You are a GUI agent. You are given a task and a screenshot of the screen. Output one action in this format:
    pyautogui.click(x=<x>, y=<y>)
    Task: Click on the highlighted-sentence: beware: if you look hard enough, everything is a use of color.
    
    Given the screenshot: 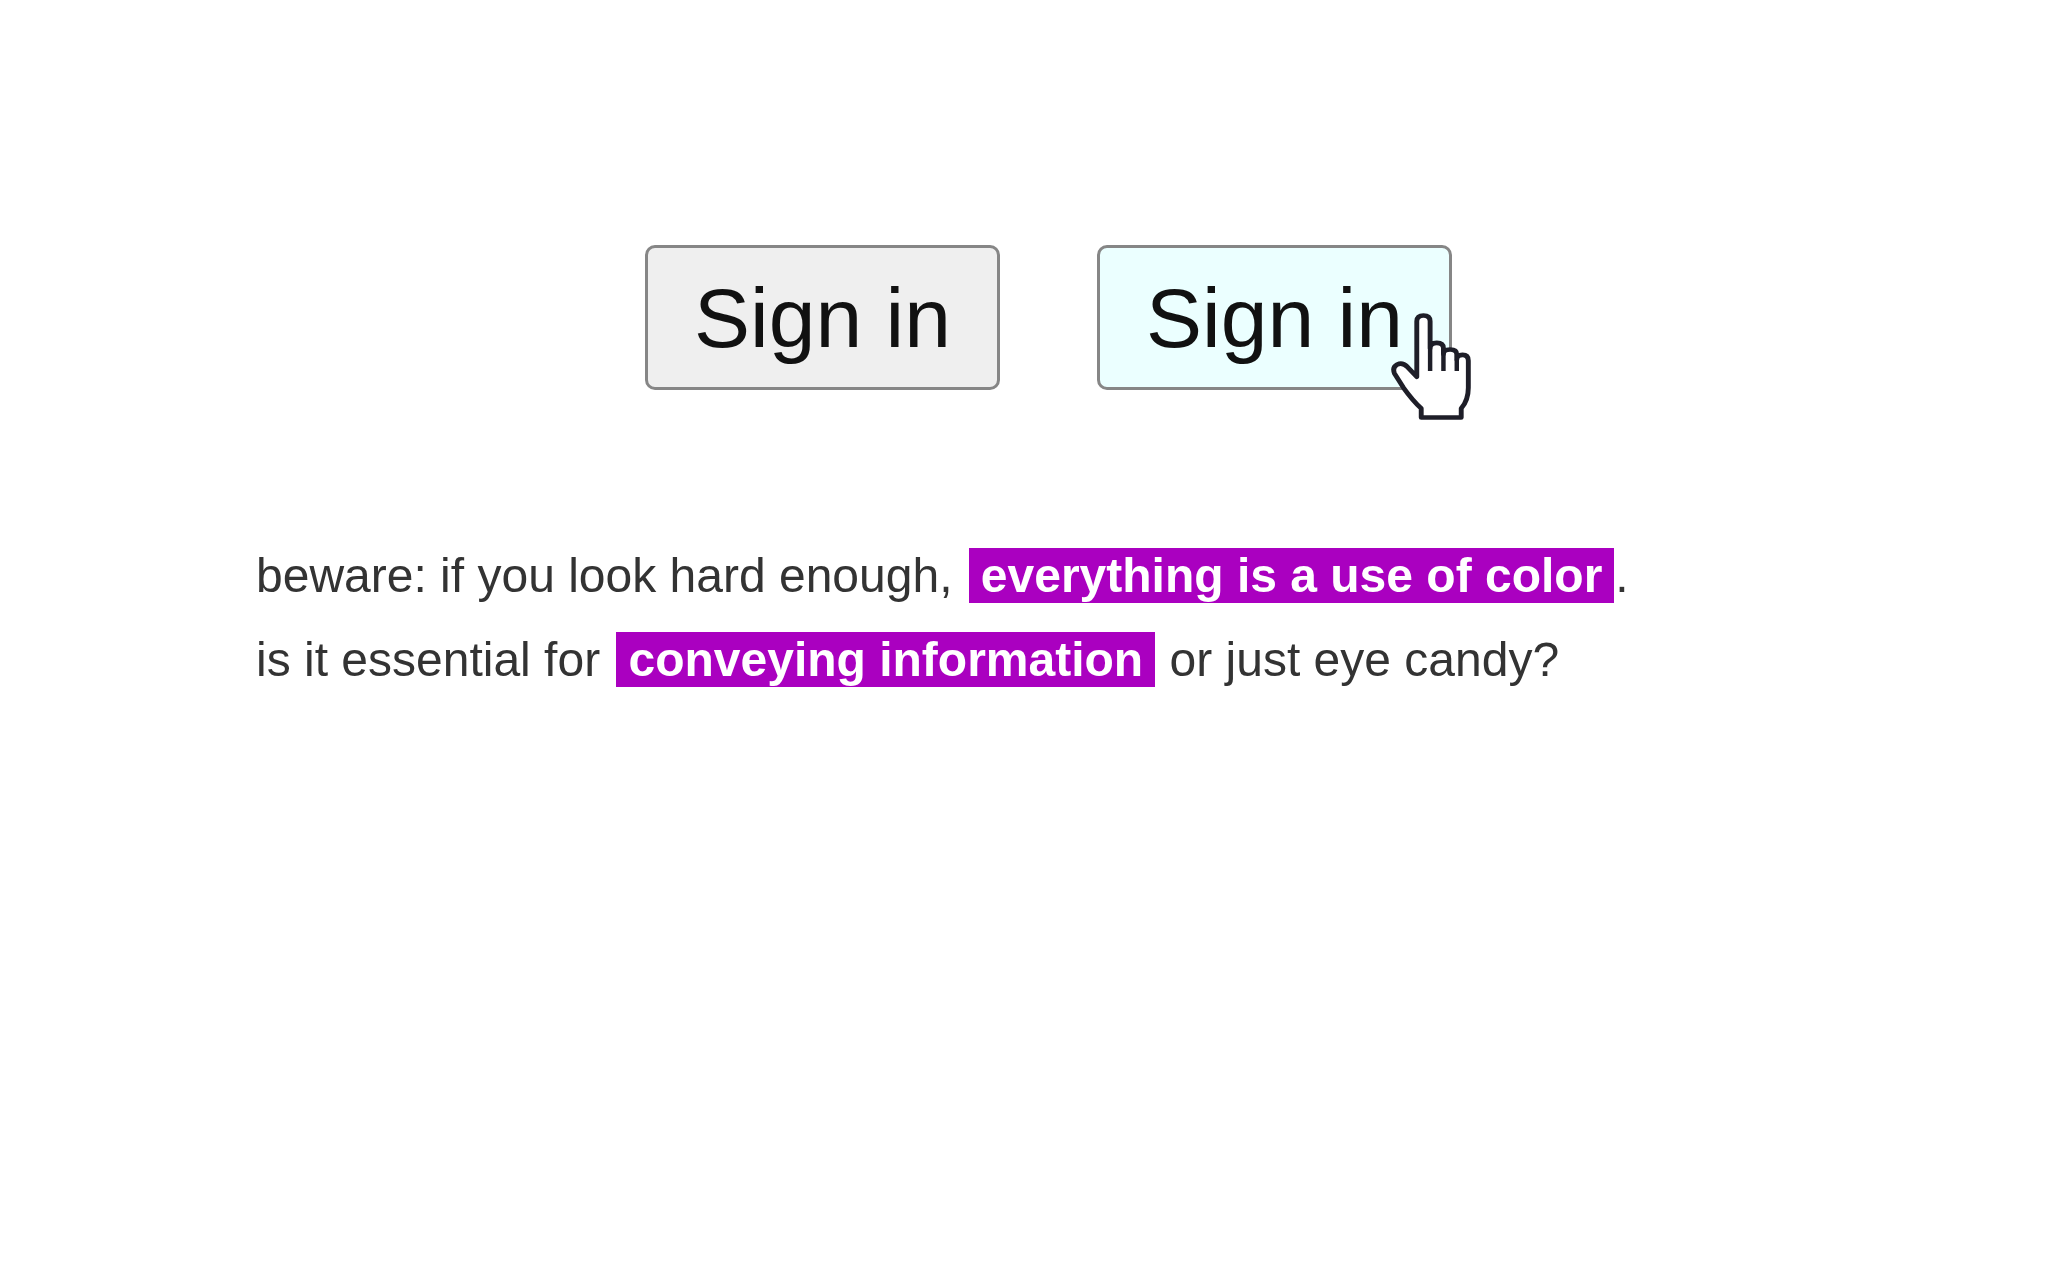 What is the action you would take?
    pyautogui.click(x=942, y=576)
    